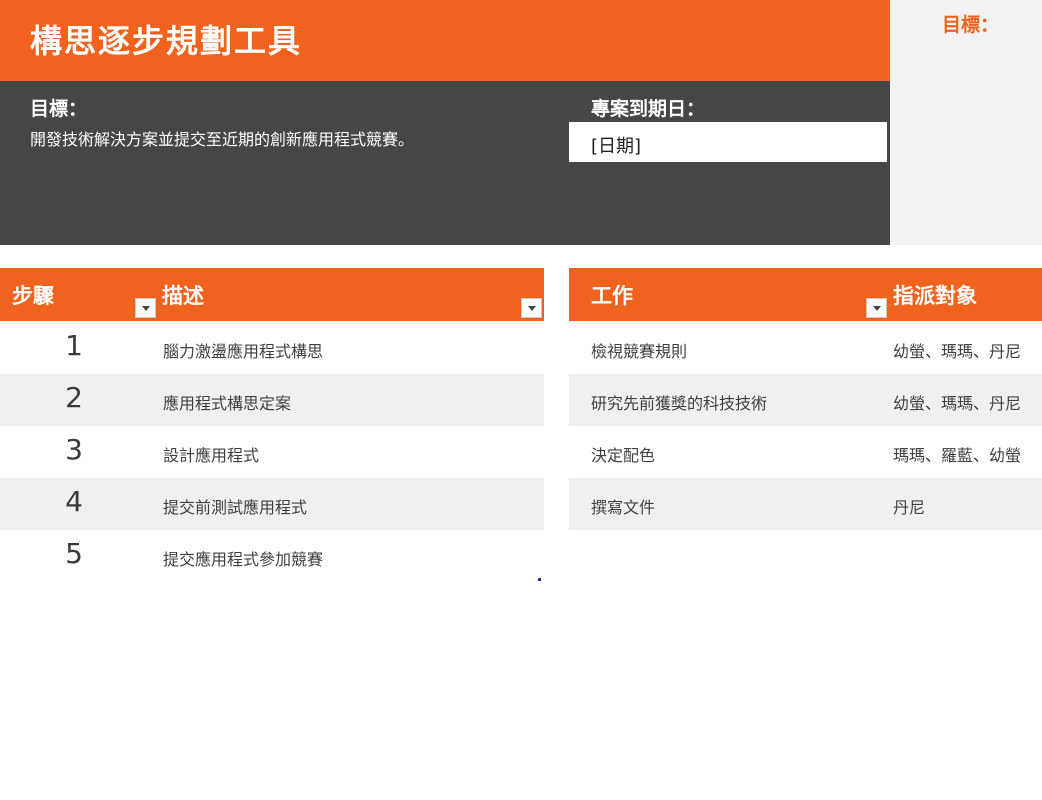 Image resolution: width=1042 pixels, height=800 pixels. I want to click on assignee-column-header: 指派對象, so click(935, 295).